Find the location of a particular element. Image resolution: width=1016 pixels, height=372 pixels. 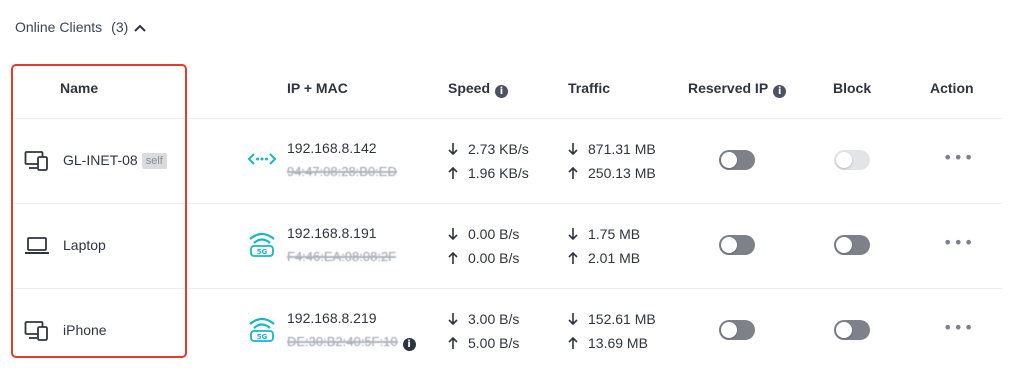

ethernet-icon is located at coordinates (262, 159).